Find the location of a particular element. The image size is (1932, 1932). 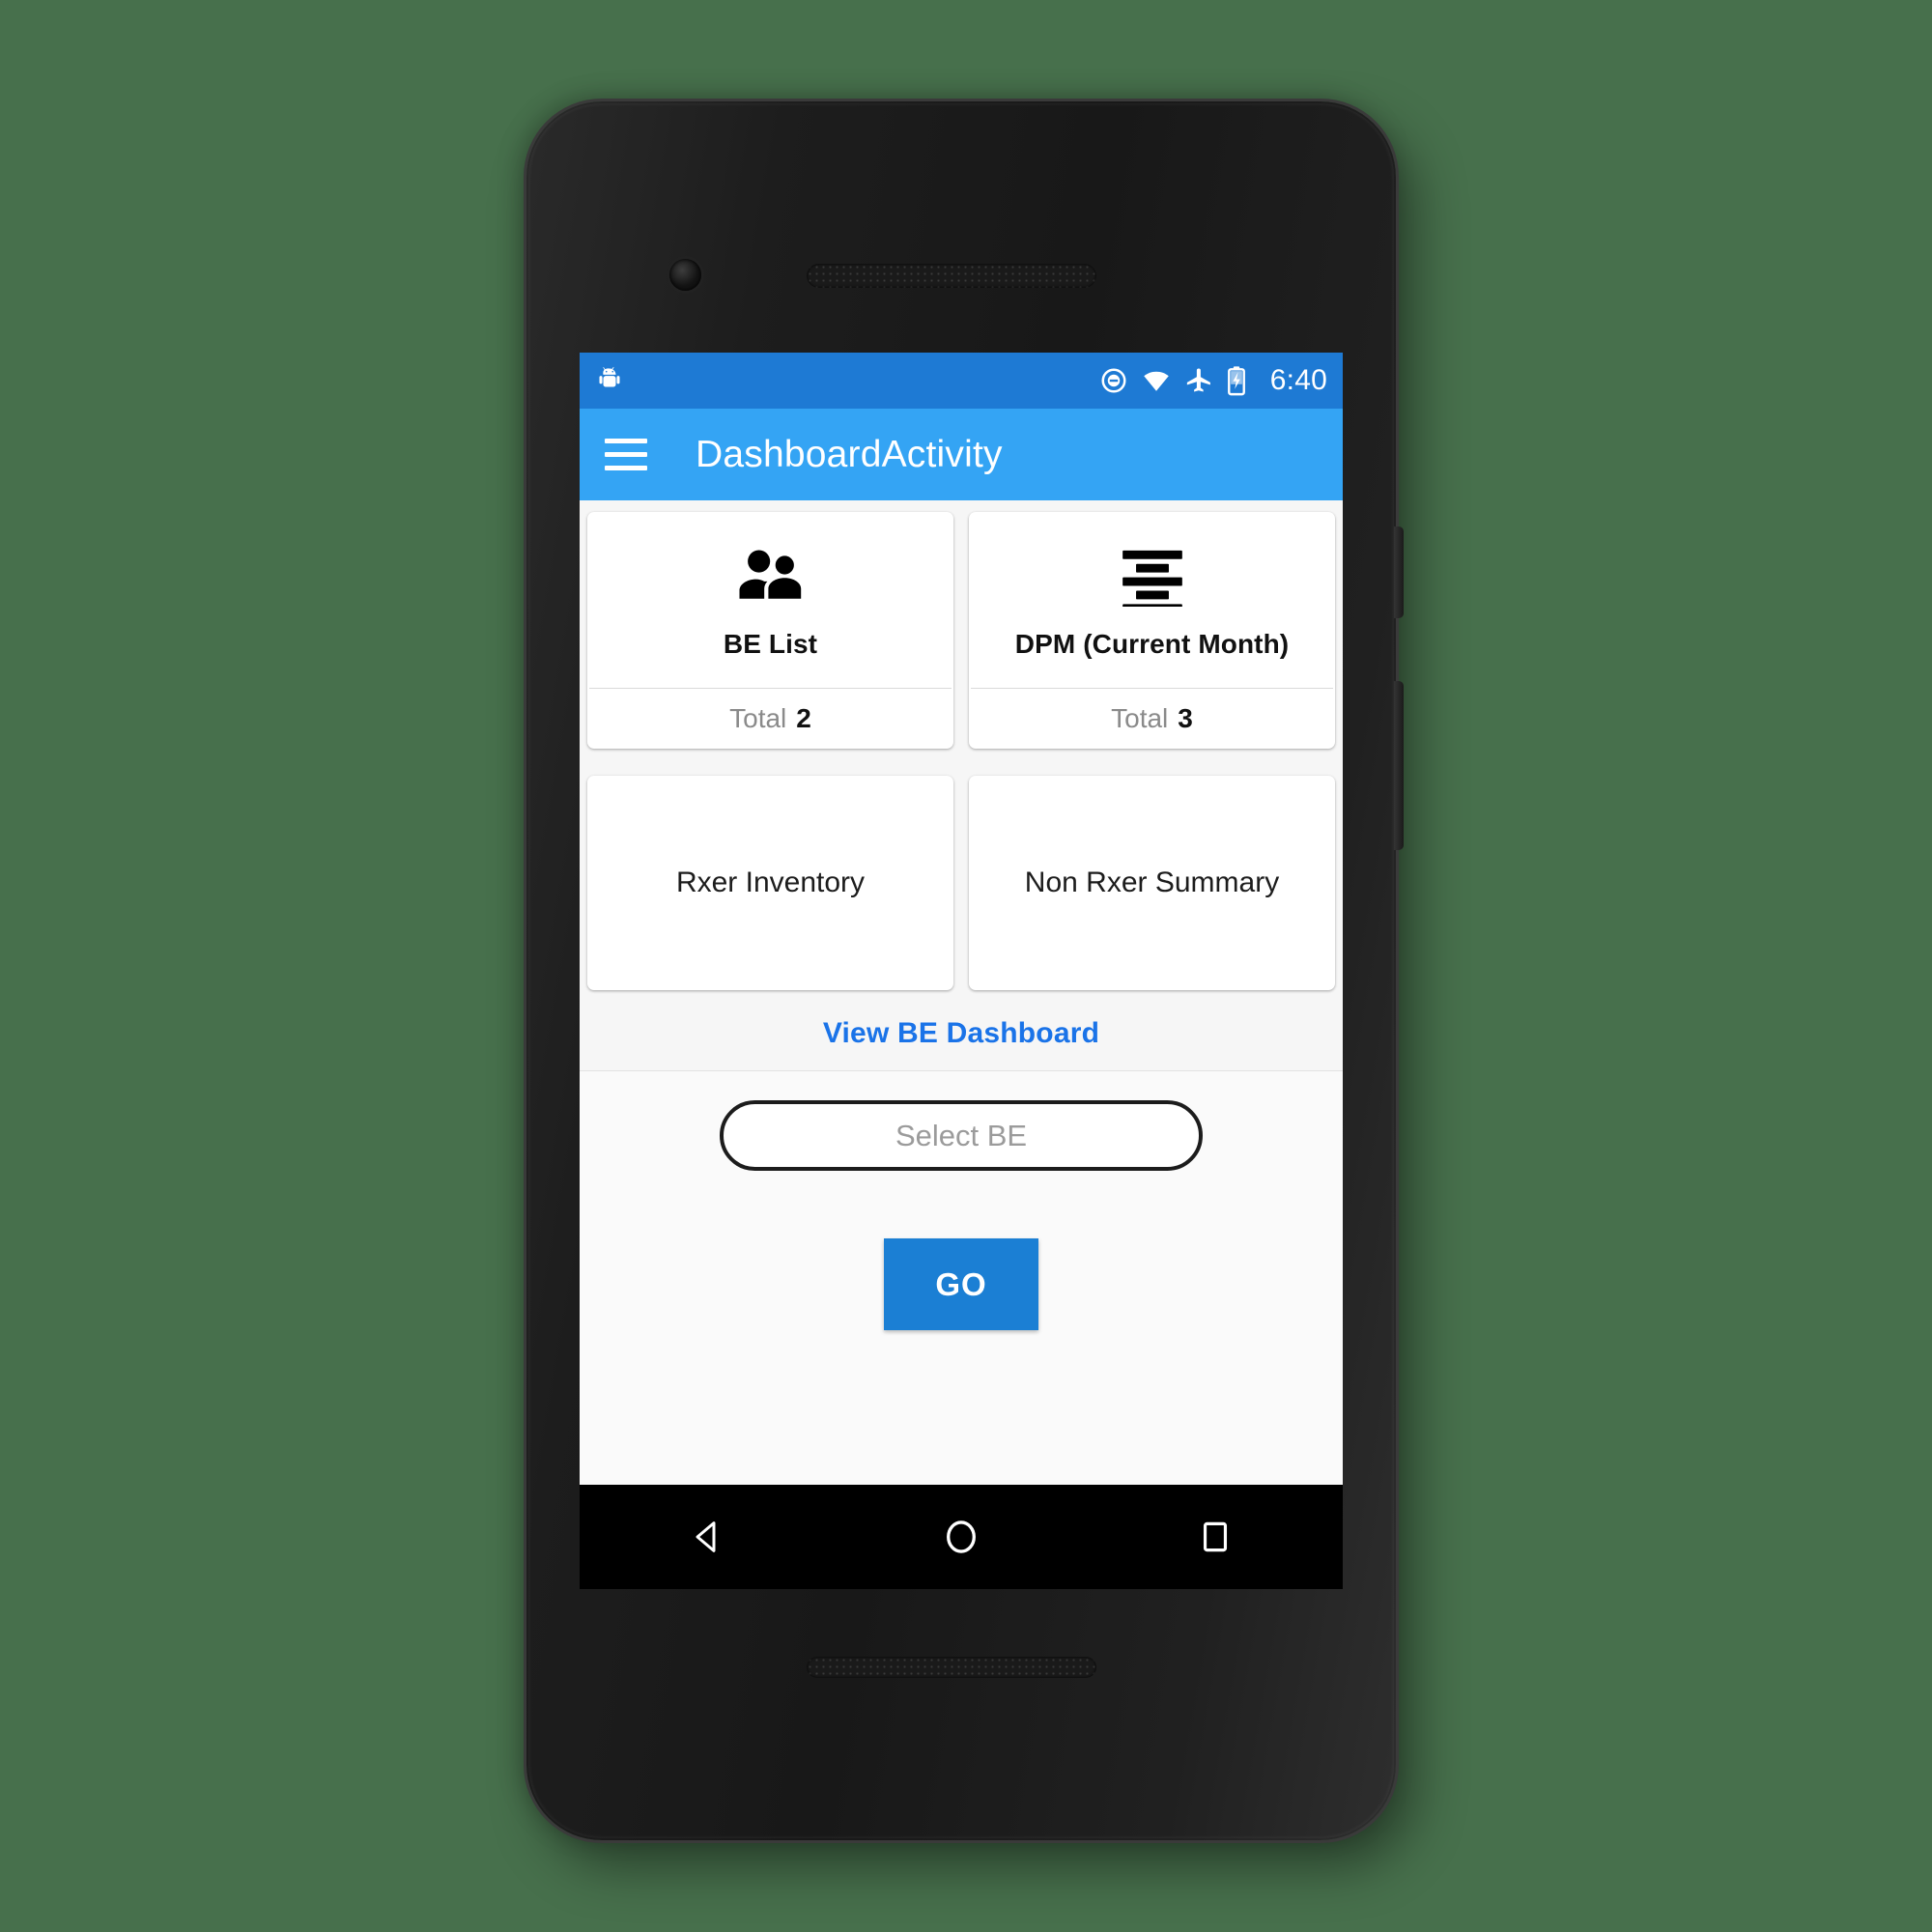

status-bar-time: 6:40 is located at coordinates (1298, 380).